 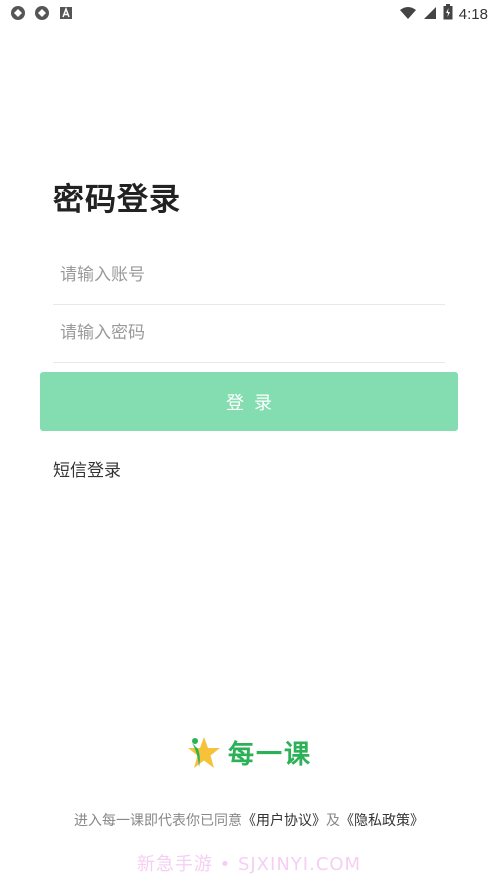 I want to click on account-input, so click(x=252, y=275).